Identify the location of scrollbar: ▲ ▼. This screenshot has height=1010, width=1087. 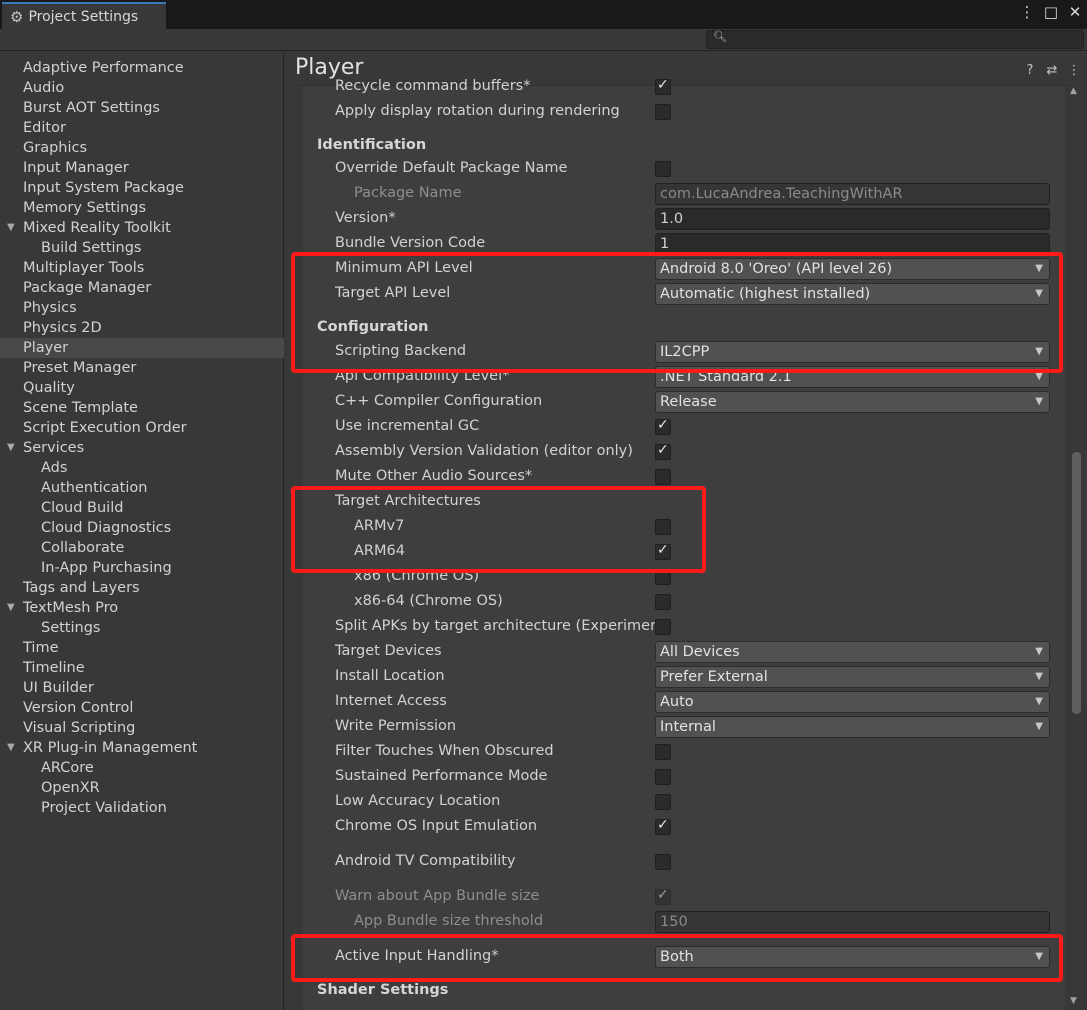
(1075, 546).